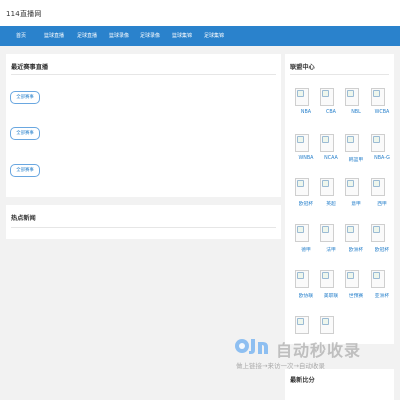 Image resolution: width=400 pixels, height=400 pixels. I want to click on league-item: WNBA, so click(306, 151).